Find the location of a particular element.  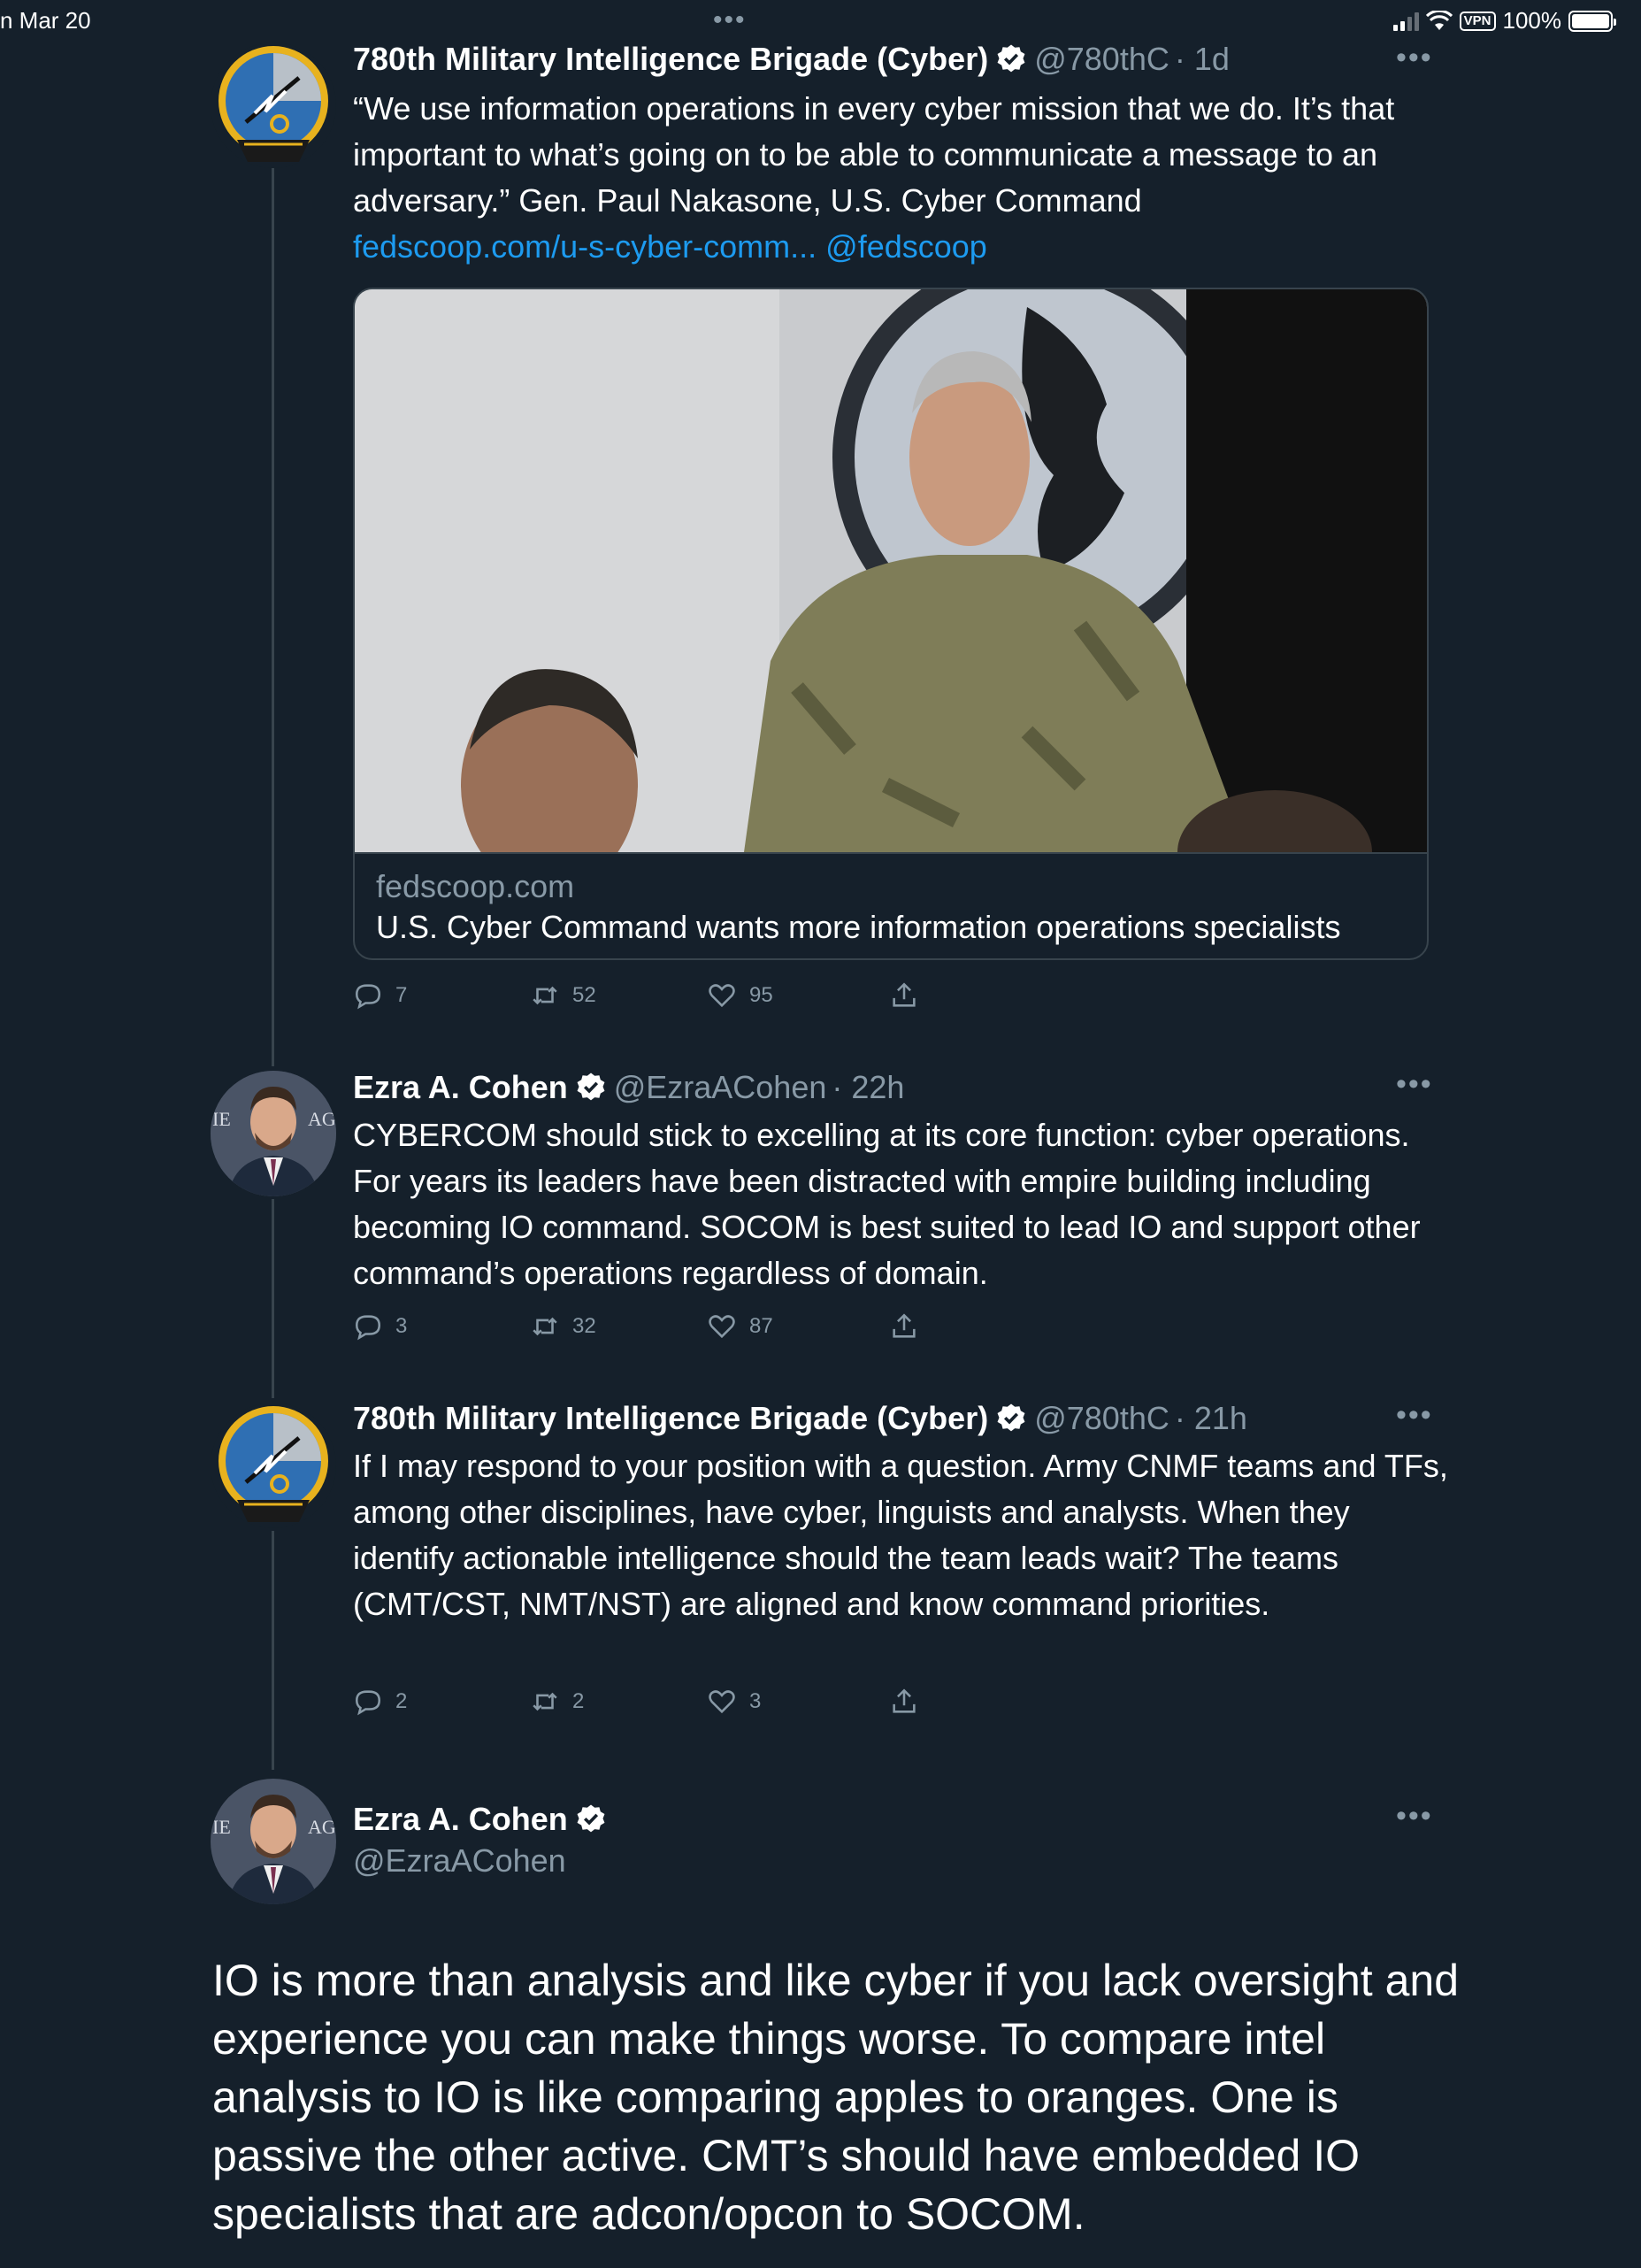

tweet-header: Ezra A. Cohen is located at coordinates (483, 1819).